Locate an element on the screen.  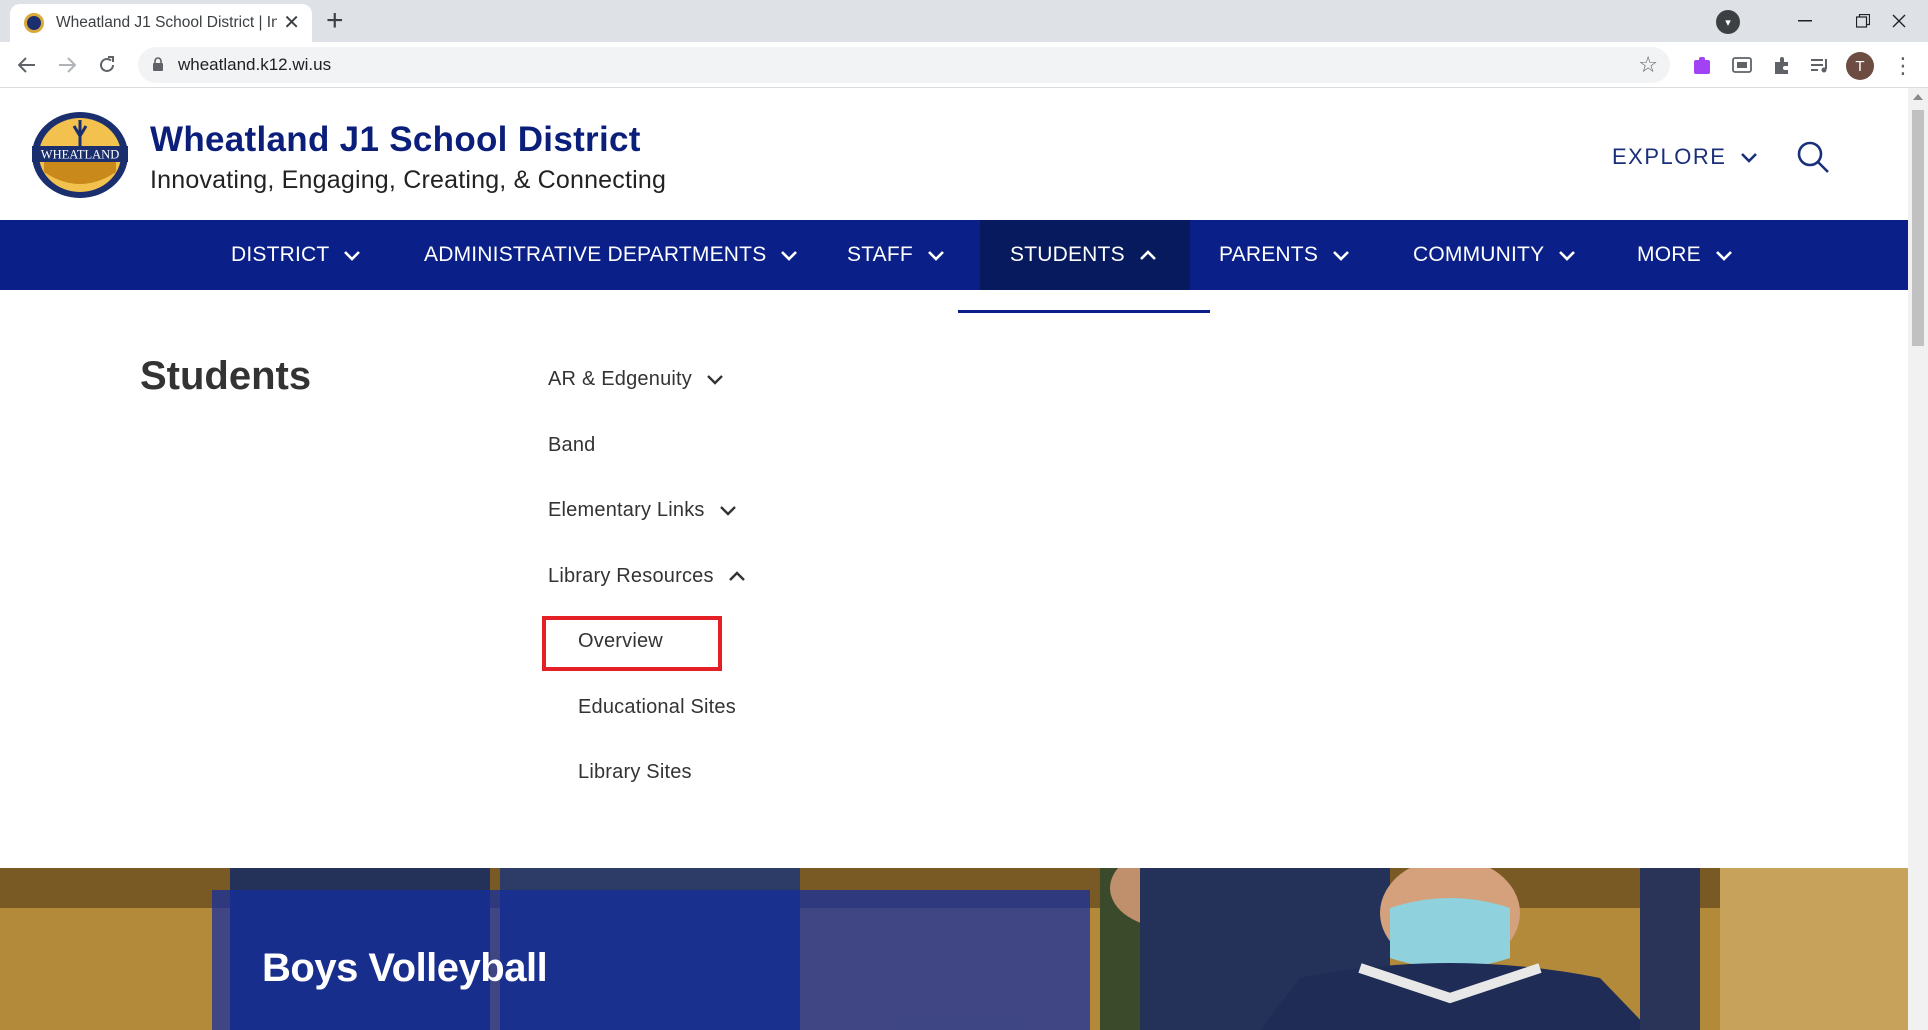
district-logo: WHEATLAND is located at coordinates (80, 155).